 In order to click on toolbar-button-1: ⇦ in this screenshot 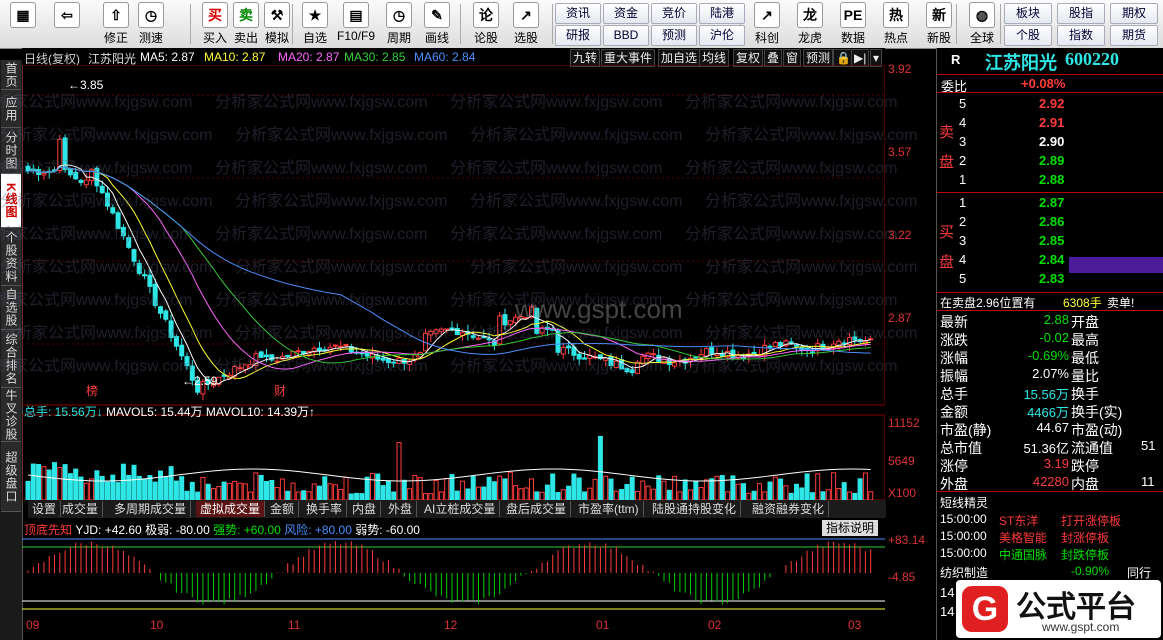, I will do `click(67, 24)`.